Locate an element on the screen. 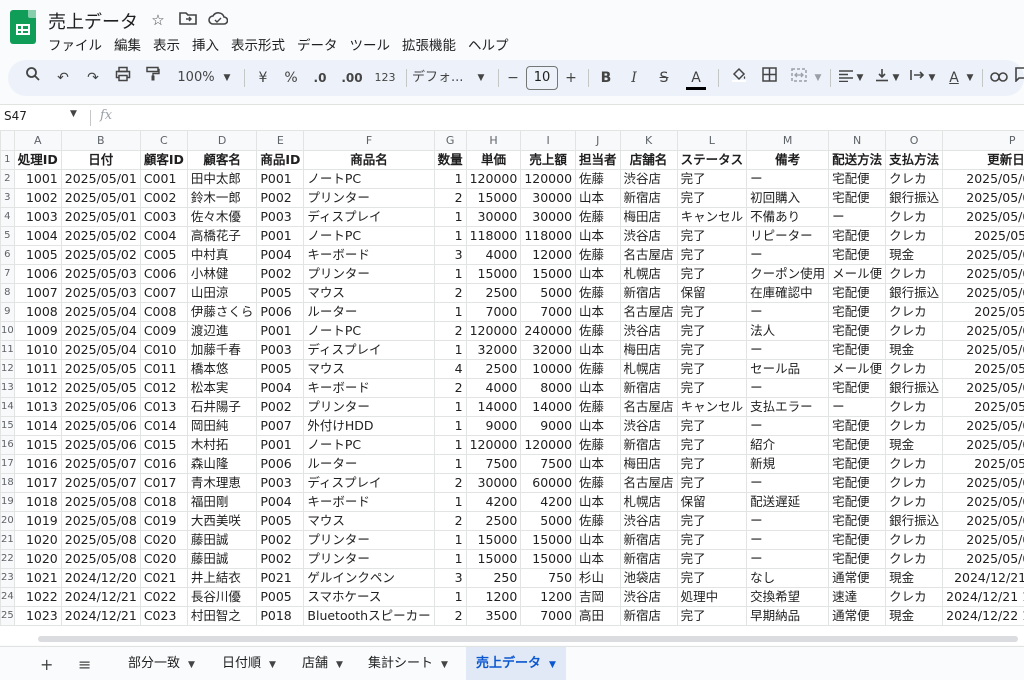 Image resolution: width=1024 pixels, height=680 pixels. cell: 2024/12/21 10:10:00 is located at coordinates (983, 597).